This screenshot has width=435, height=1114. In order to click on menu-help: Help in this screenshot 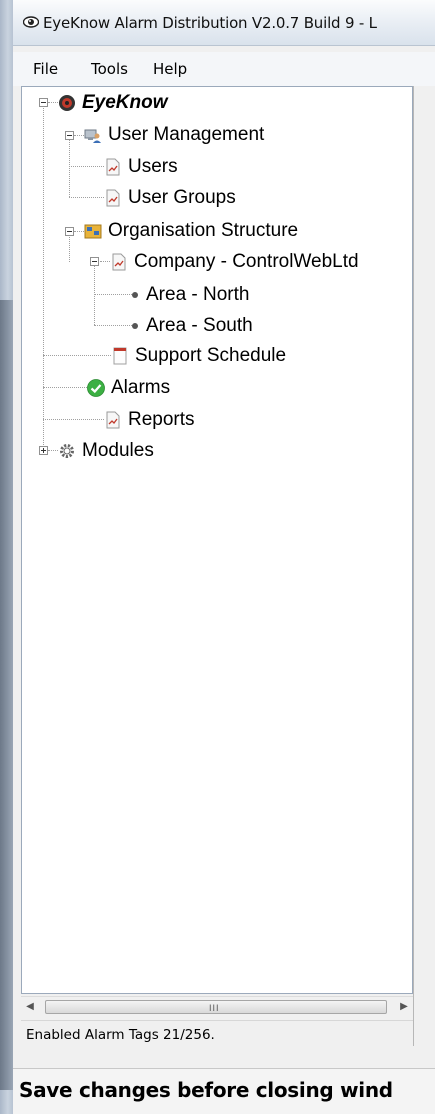, I will do `click(170, 69)`.